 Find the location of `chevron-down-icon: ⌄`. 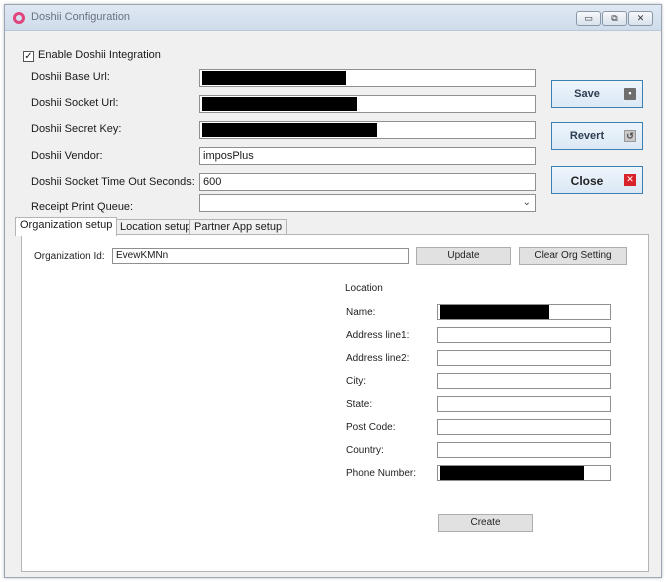

chevron-down-icon: ⌄ is located at coordinates (526, 202).